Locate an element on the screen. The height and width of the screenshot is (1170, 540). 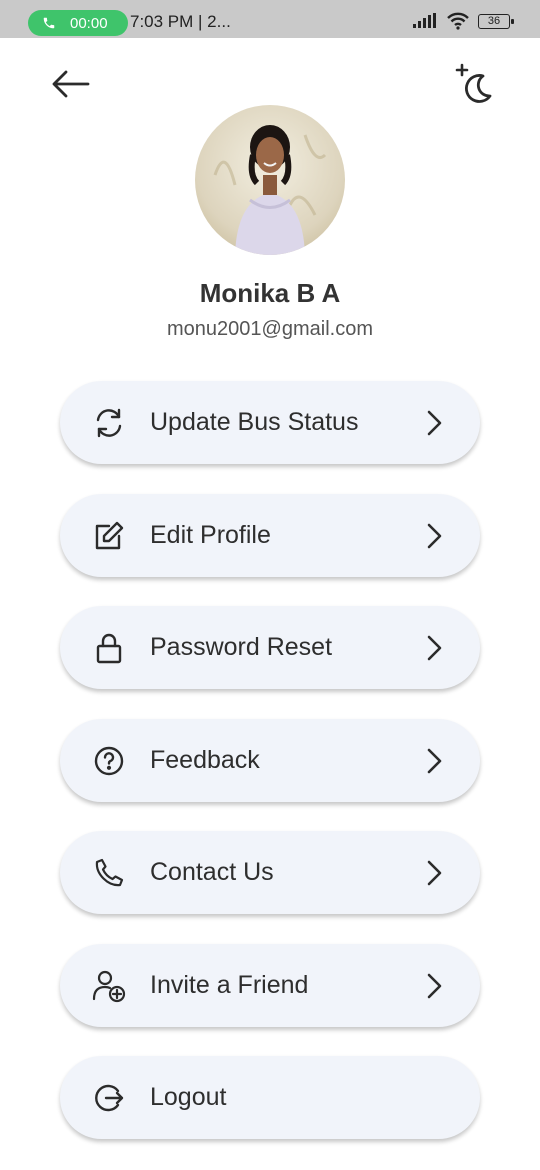
ongoing-call-pill: 00:00 is located at coordinates (78, 23).